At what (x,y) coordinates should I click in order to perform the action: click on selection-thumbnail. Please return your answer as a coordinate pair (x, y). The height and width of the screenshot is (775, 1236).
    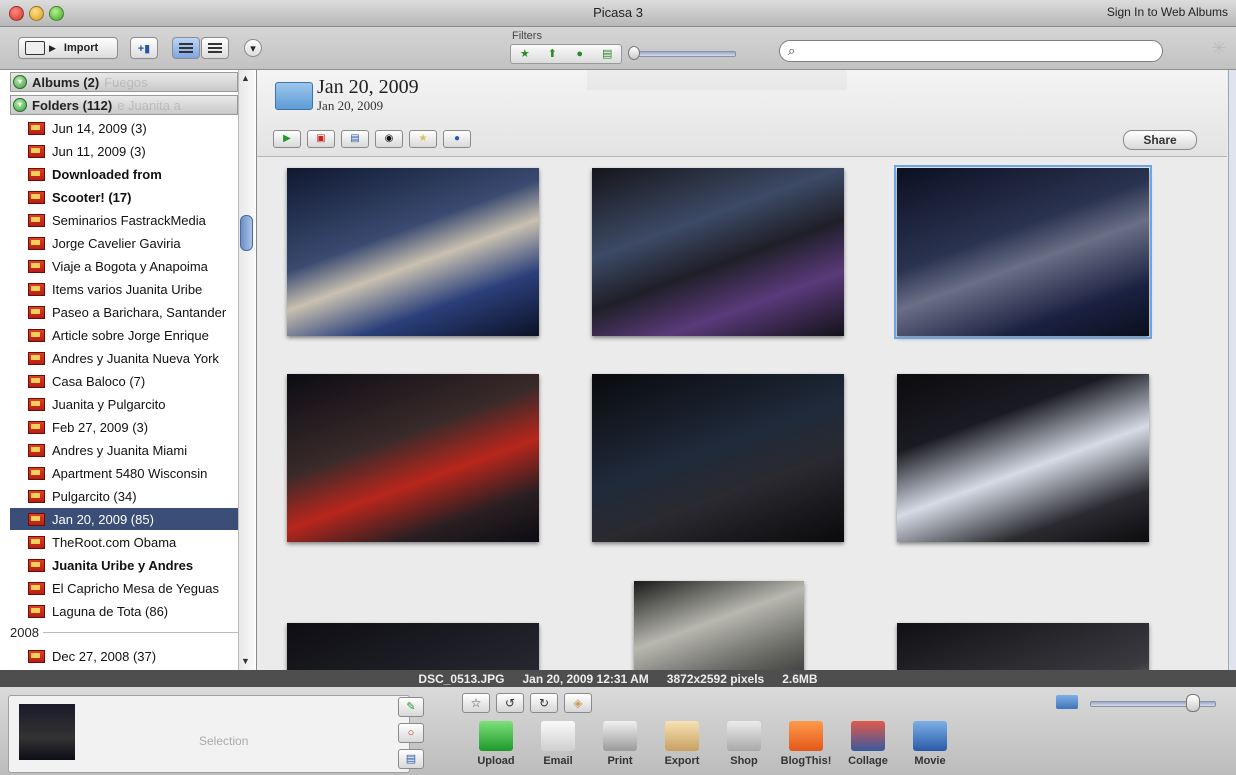
    Looking at the image, I should click on (47, 732).